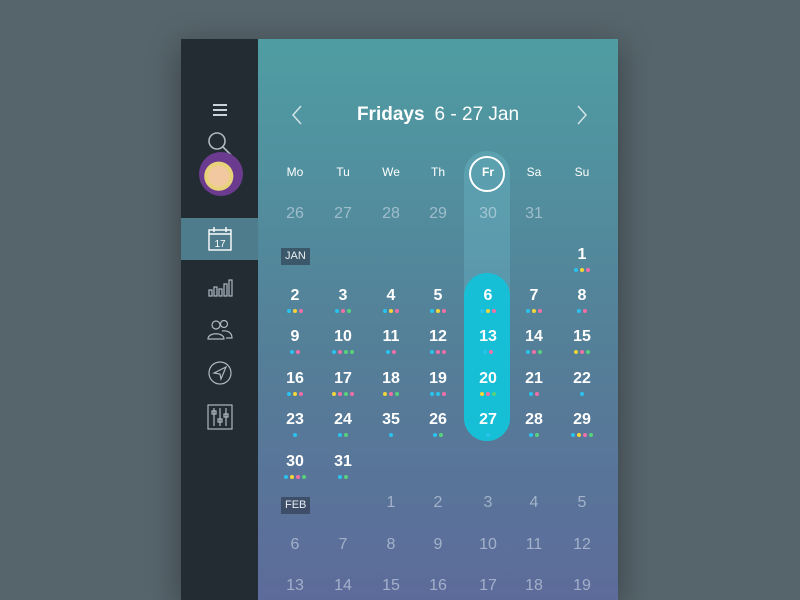 Image resolution: width=800 pixels, height=600 pixels. What do you see at coordinates (582, 115) in the screenshot?
I see `next-button` at bounding box center [582, 115].